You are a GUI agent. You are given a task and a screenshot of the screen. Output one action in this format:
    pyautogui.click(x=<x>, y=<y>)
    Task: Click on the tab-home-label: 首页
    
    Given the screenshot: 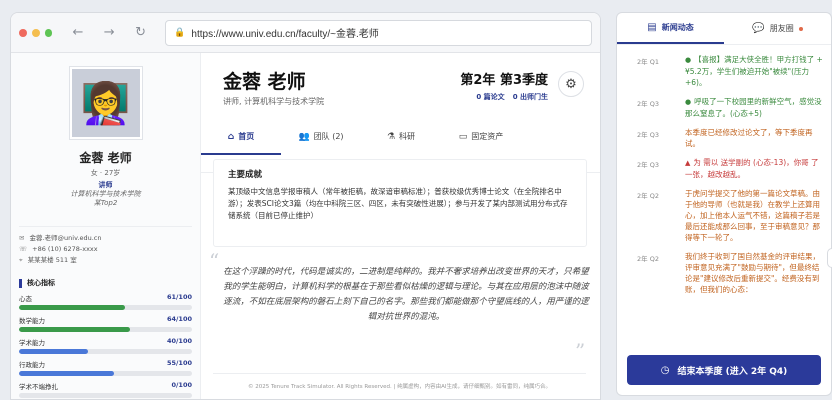 What is the action you would take?
    pyautogui.click(x=246, y=136)
    